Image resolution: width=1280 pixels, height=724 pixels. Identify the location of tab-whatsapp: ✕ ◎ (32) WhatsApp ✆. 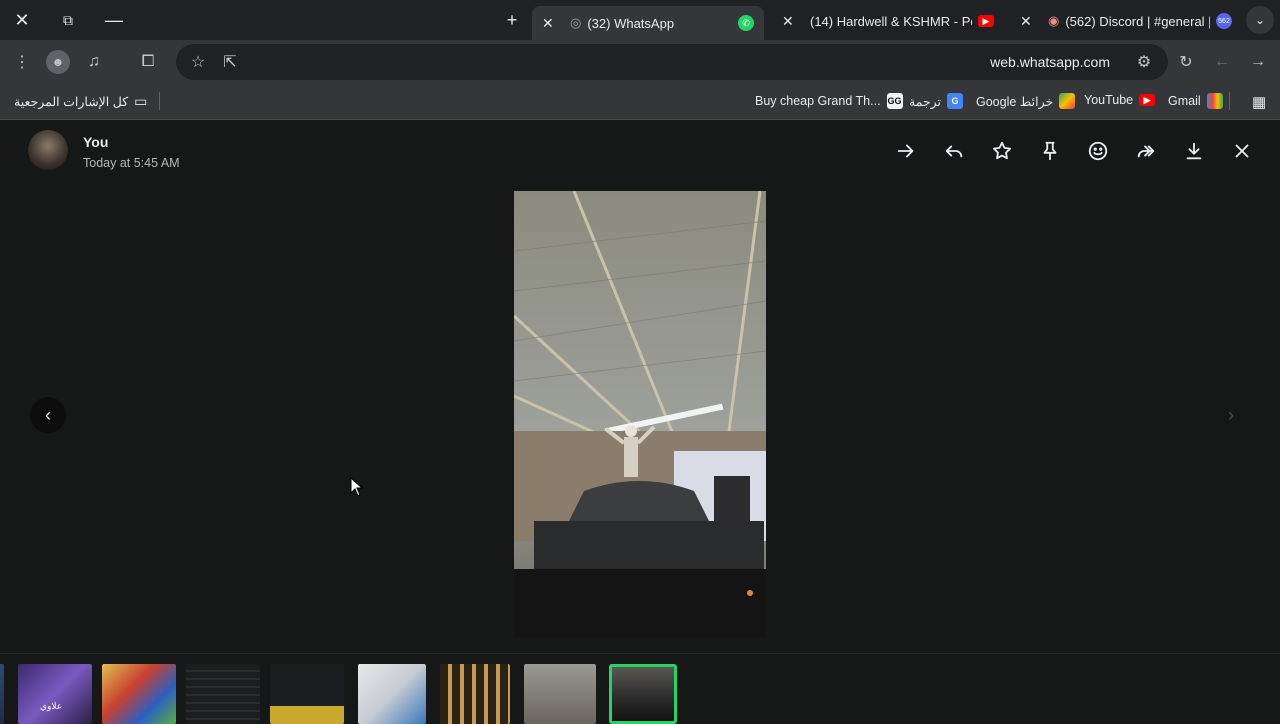
(648, 23).